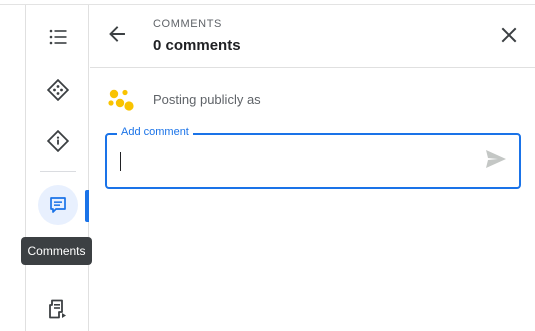 Image resolution: width=535 pixels, height=331 pixels. I want to click on active-indicator, so click(87, 206).